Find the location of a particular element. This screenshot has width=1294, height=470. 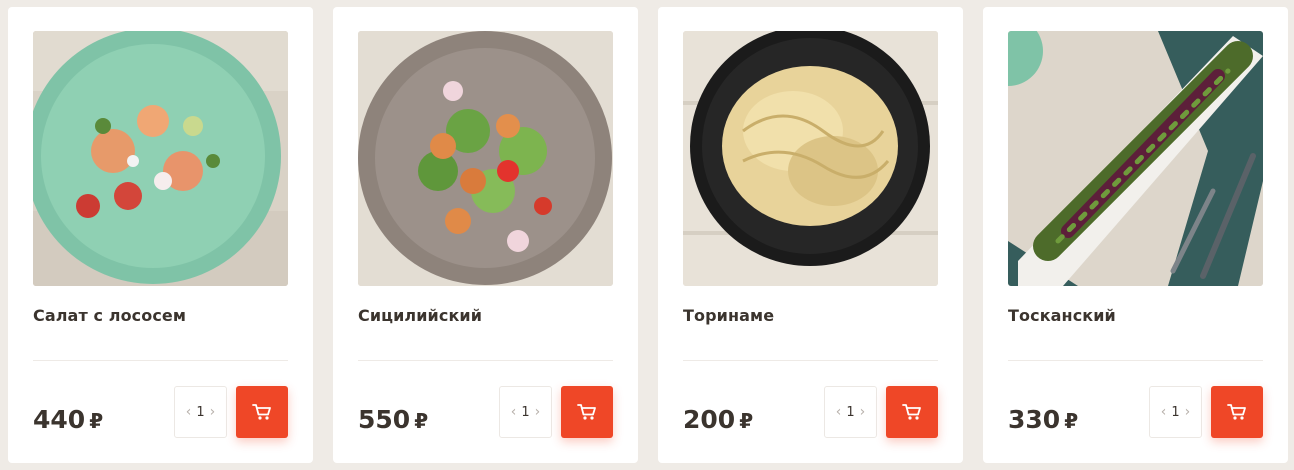

product-title: Тосканский is located at coordinates (1062, 315).